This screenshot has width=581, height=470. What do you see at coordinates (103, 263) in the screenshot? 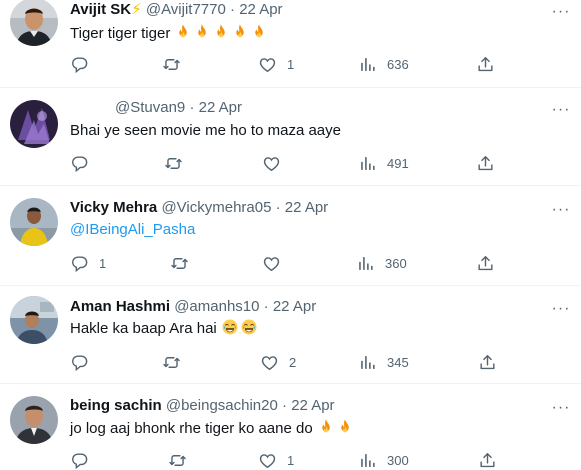
I see `reply-count: 1` at bounding box center [103, 263].